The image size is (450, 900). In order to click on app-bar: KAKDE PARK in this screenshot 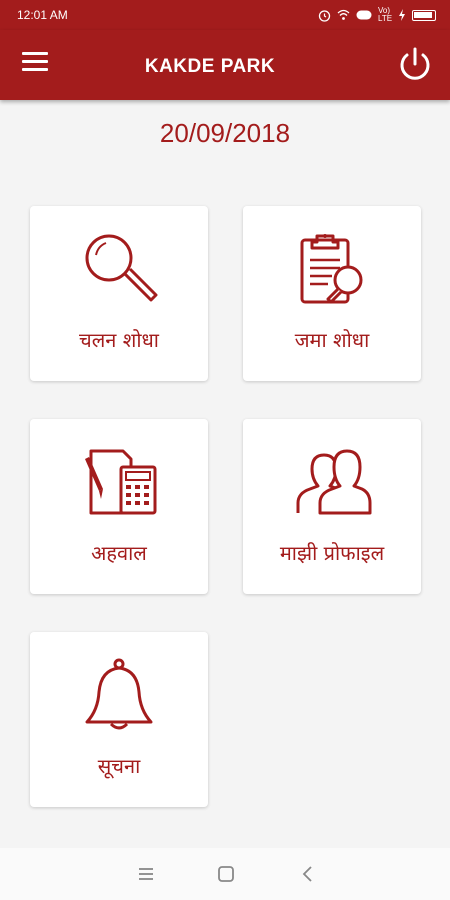, I will do `click(225, 65)`.